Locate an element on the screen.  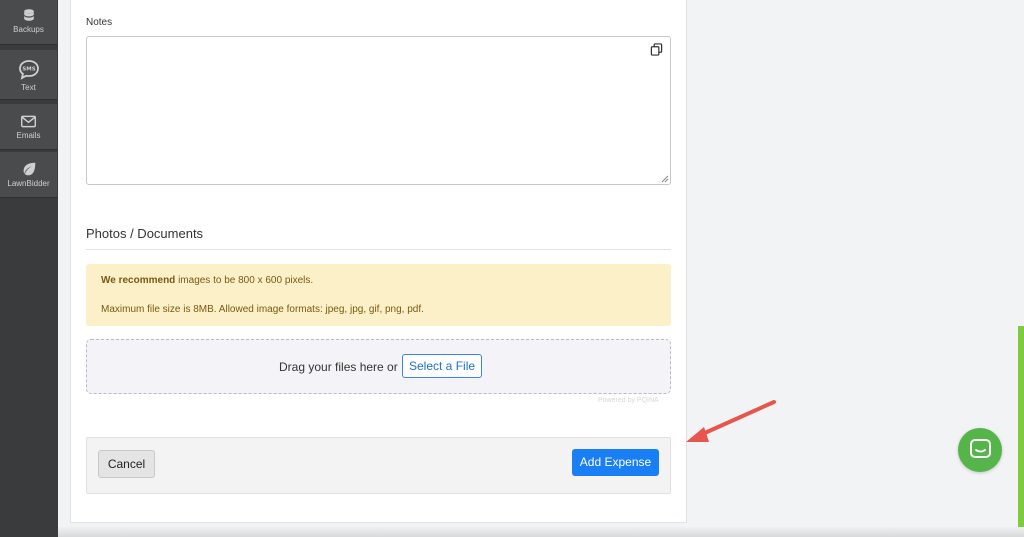
sidebar-item-backups: Backups is located at coordinates (28, 22).